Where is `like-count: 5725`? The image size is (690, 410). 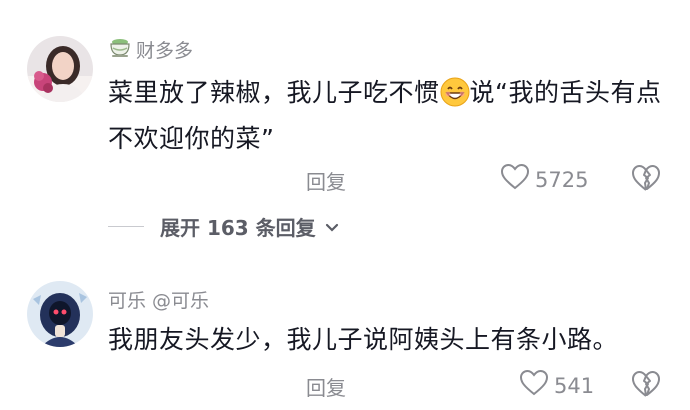
like-count: 5725 is located at coordinates (562, 179).